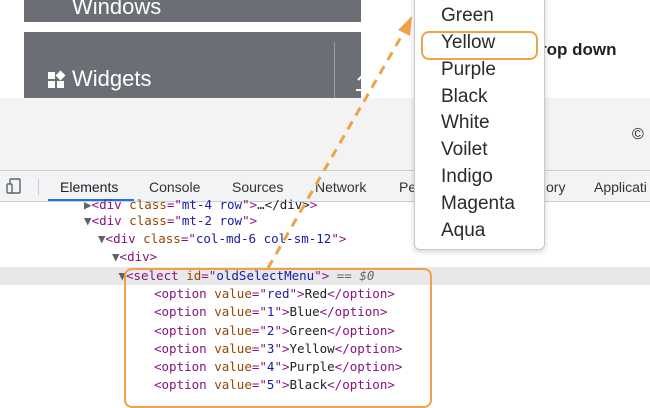 The width and height of the screenshot is (650, 408). Describe the element at coordinates (89, 187) in the screenshot. I see `tab-elements: Elements` at that location.